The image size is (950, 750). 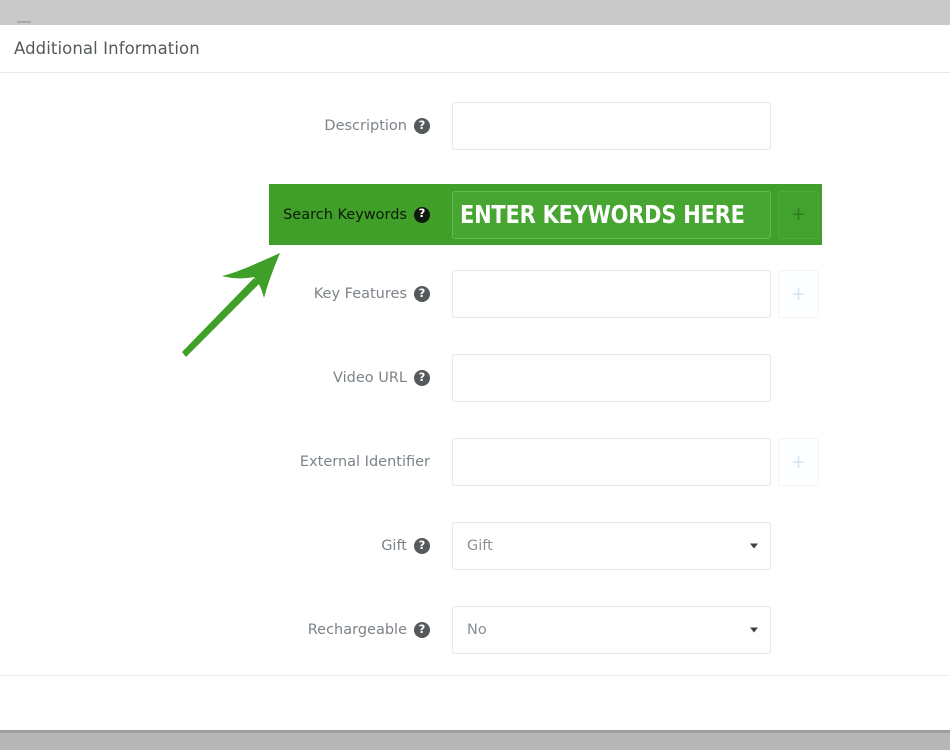 I want to click on add-key-features-button: +, so click(x=798, y=294).